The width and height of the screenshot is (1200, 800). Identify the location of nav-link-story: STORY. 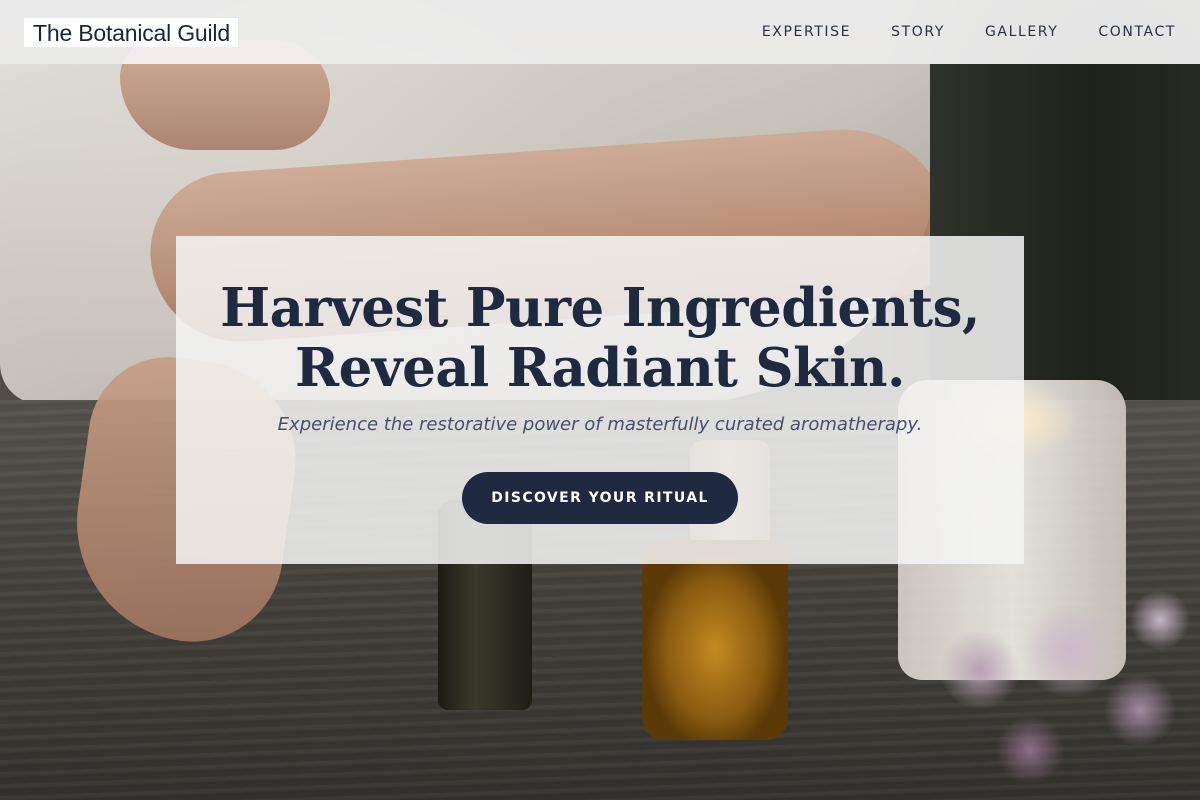
(918, 32).